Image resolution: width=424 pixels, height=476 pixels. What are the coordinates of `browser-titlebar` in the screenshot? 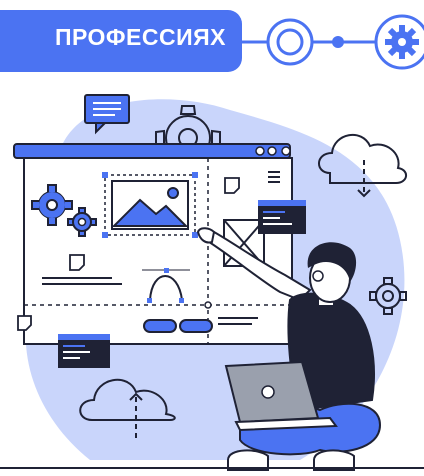 It's located at (152, 151).